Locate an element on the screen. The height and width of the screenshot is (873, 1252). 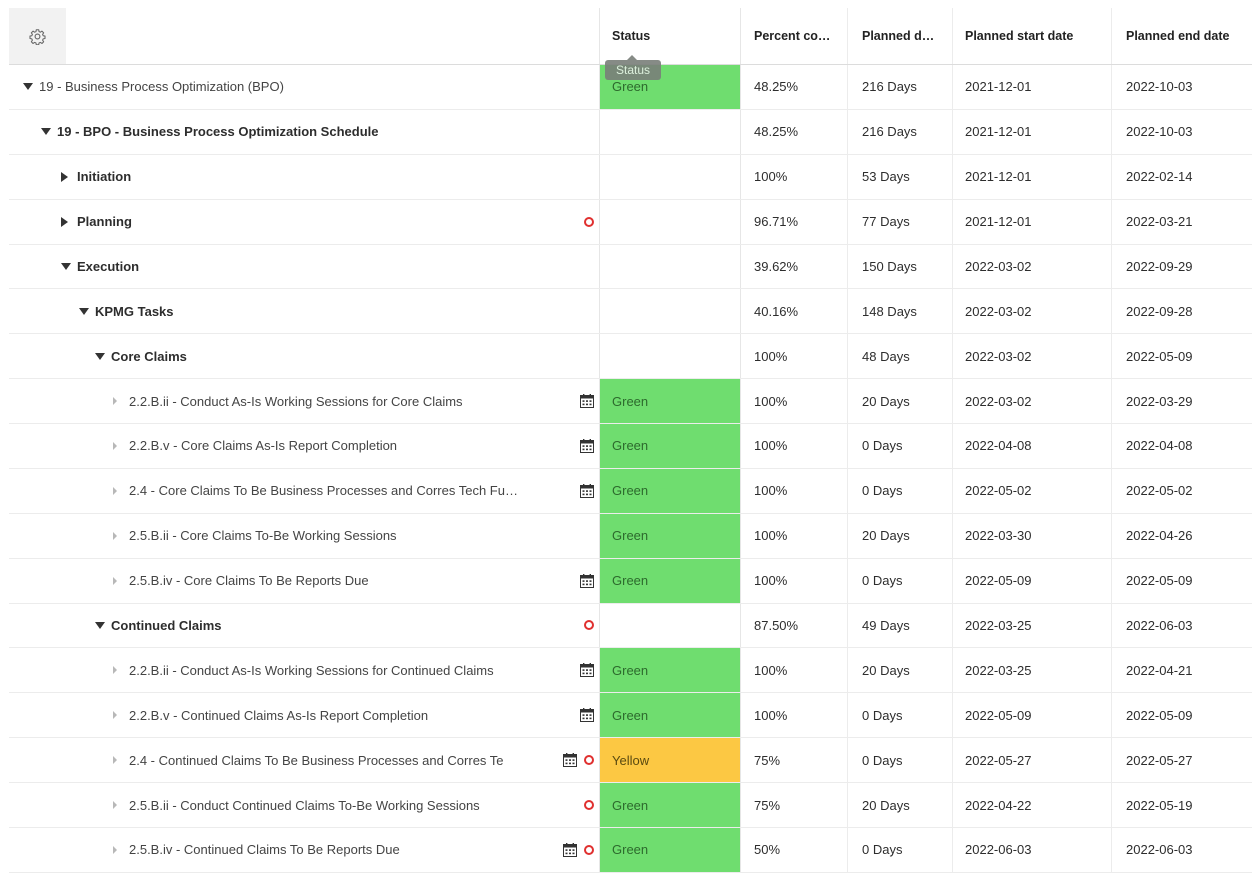
planned-end-date-cell: 2022-04-26 is located at coordinates (1177, 536).